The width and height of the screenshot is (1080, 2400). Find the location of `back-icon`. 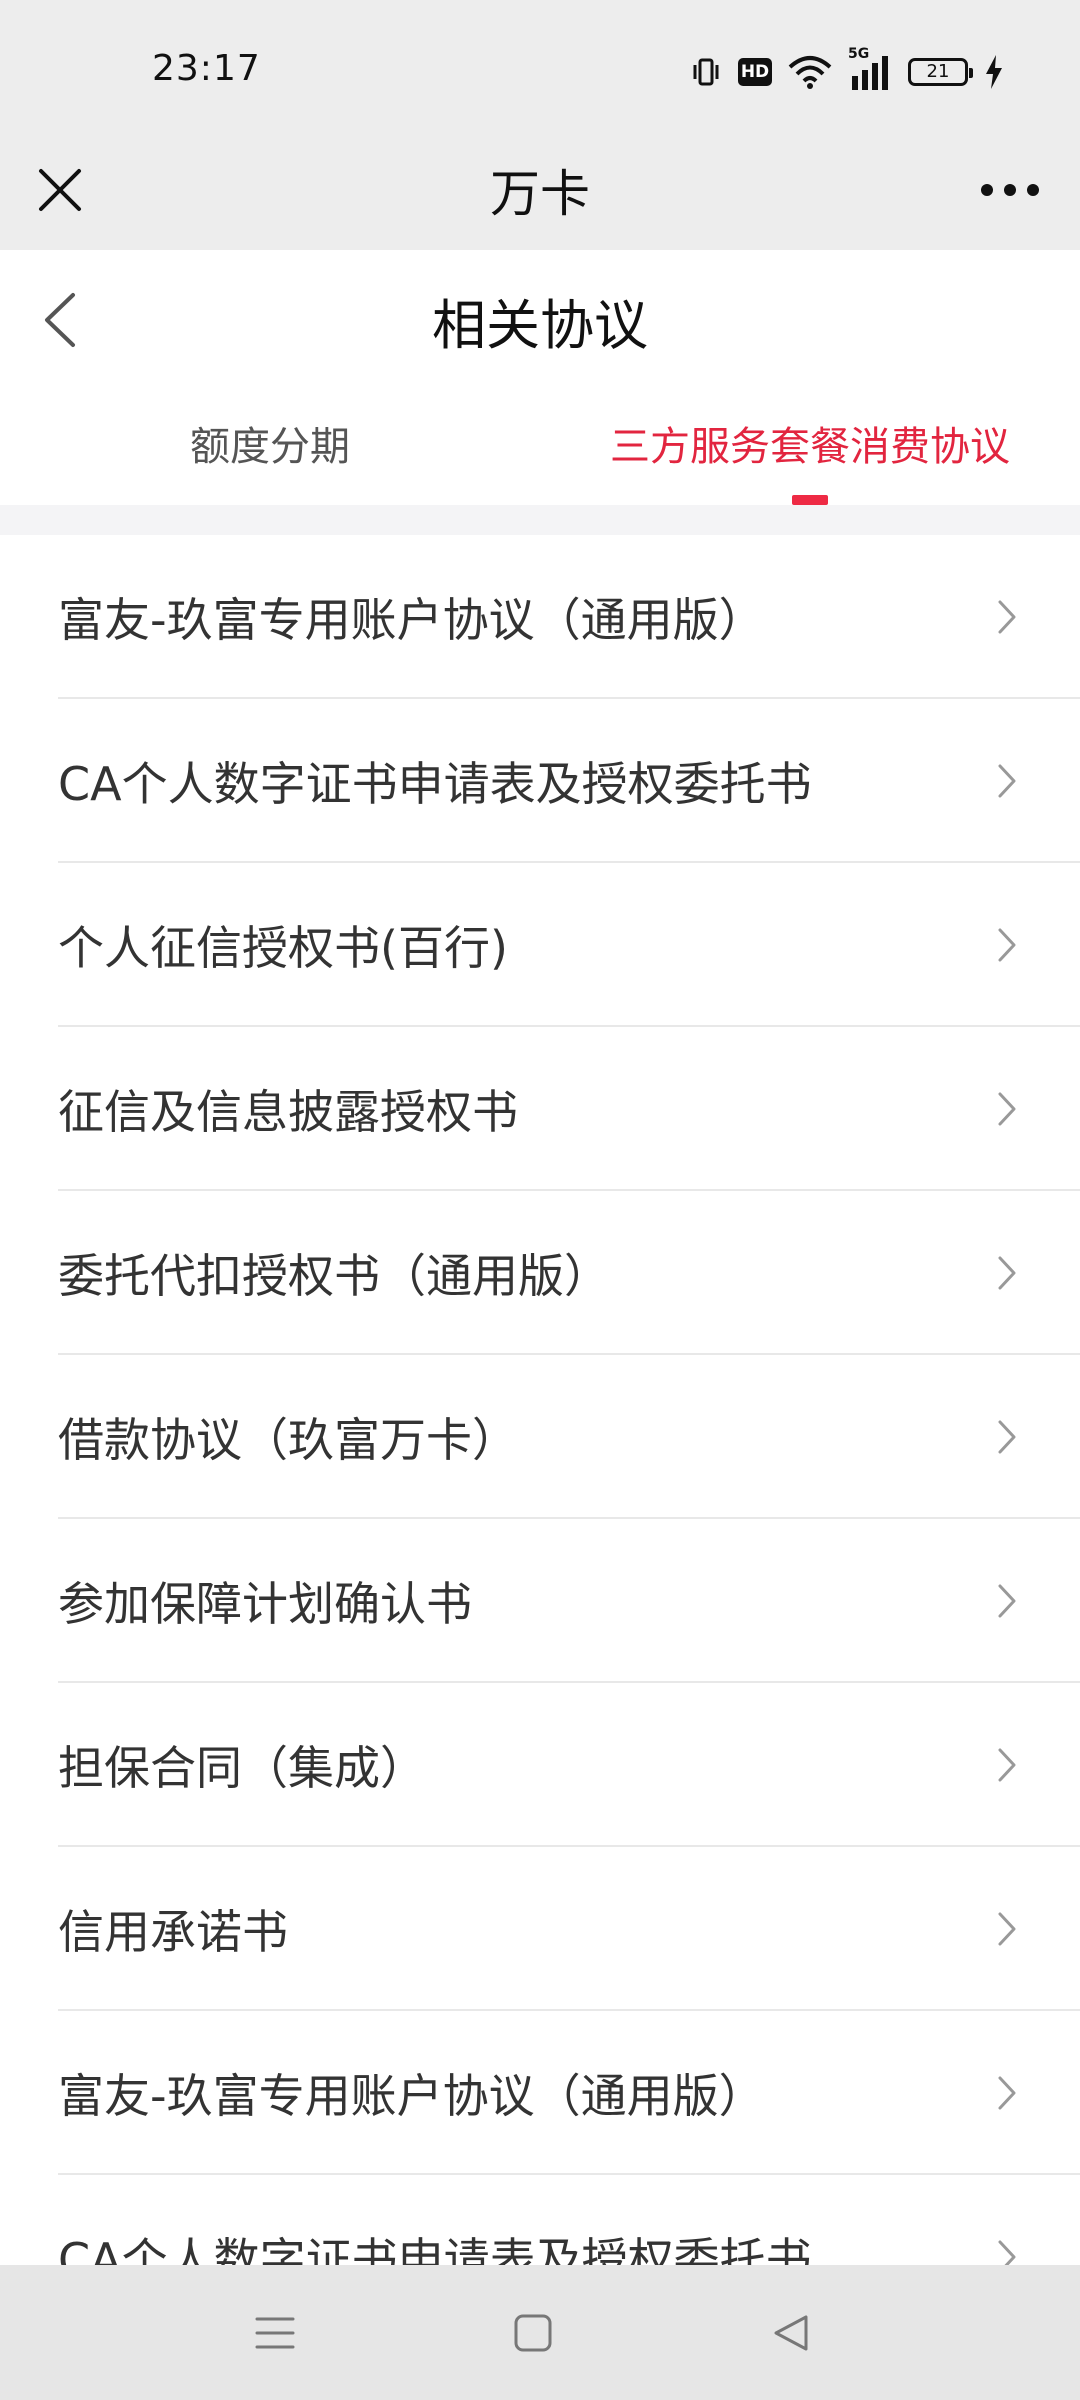

back-icon is located at coordinates (791, 2333).